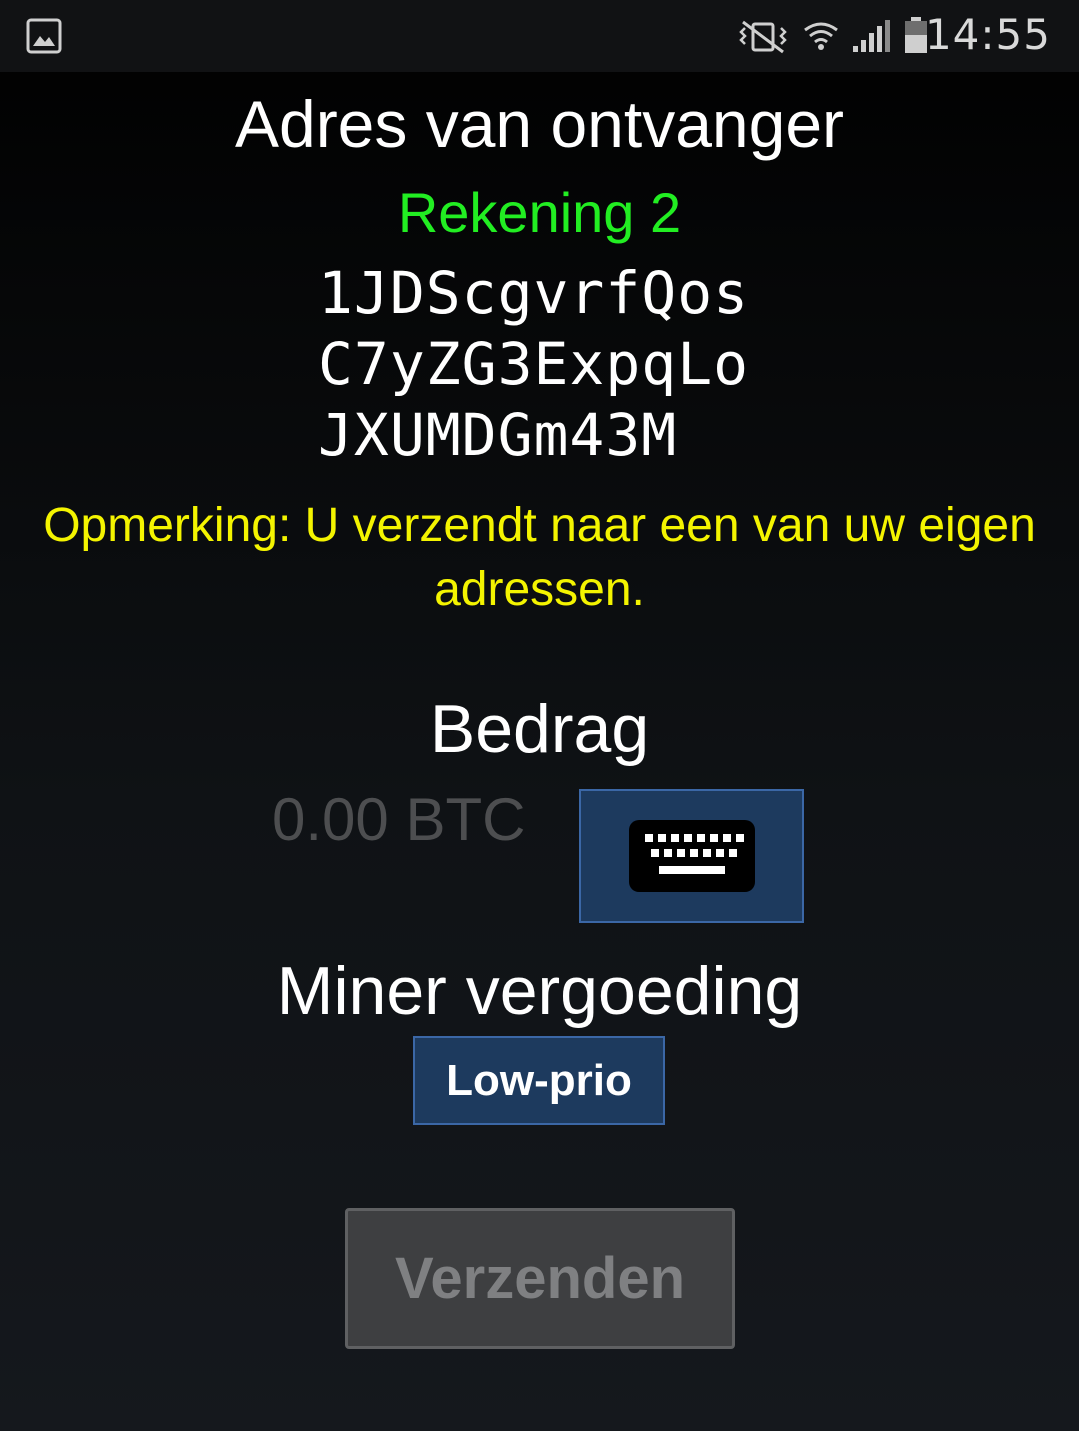  What do you see at coordinates (539, 212) in the screenshot?
I see `account-label: Rekening 2` at bounding box center [539, 212].